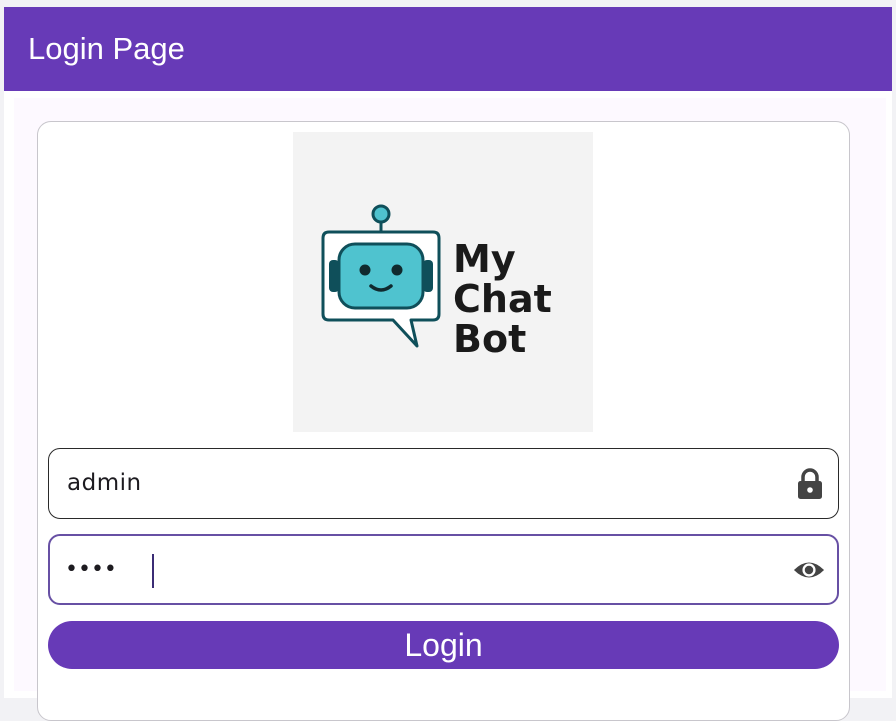 The image size is (896, 721). Describe the element at coordinates (448, 49) in the screenshot. I see `app-bar: Login Page` at that location.